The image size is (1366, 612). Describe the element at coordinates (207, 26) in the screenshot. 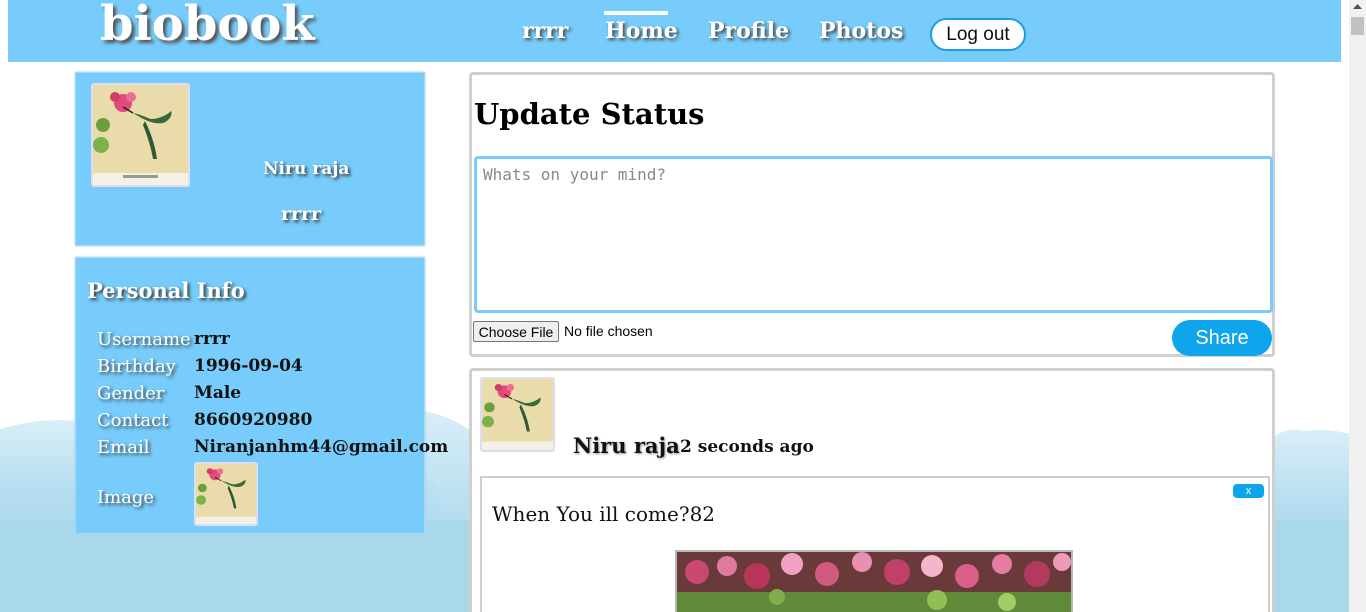

I see `site-logo: biobook` at that location.